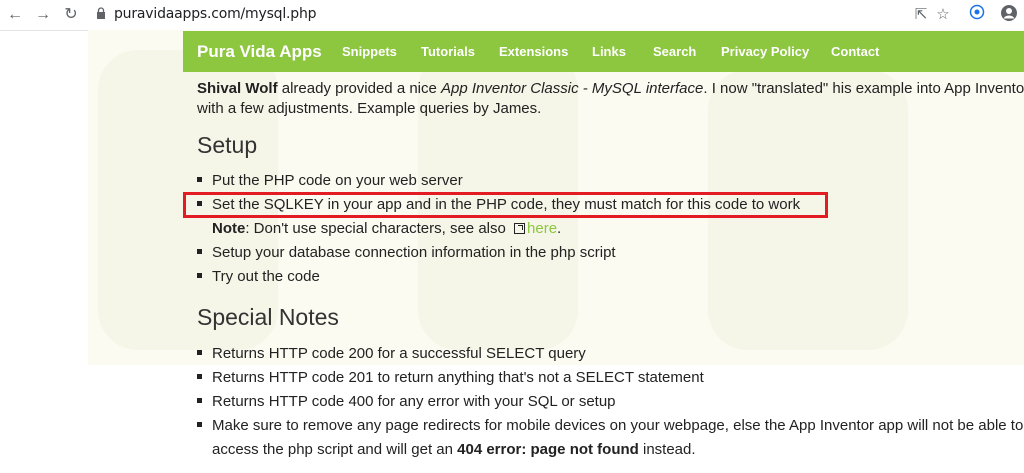  What do you see at coordinates (765, 51) in the screenshot?
I see `nav-privacy-policy: Privacy Policy` at bounding box center [765, 51].